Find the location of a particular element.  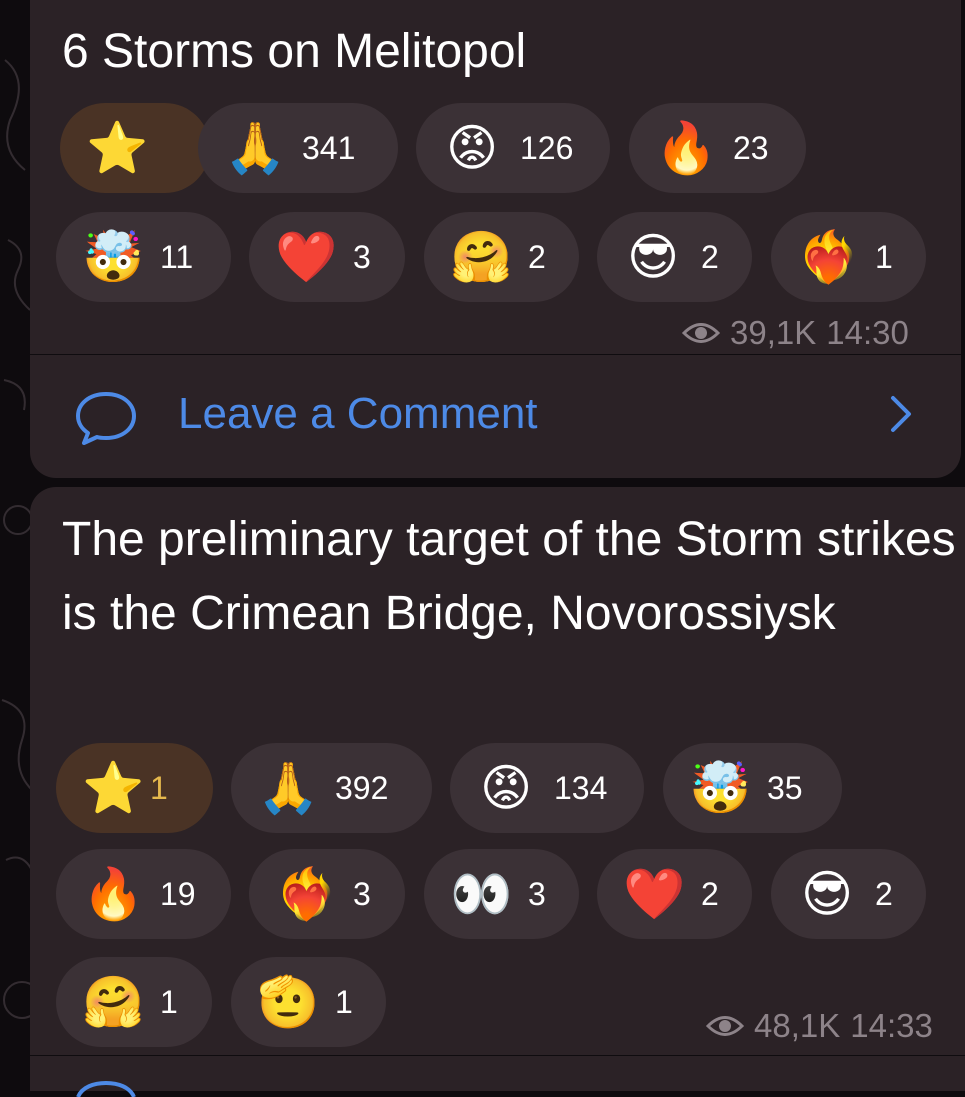

views-count: 48,1K is located at coordinates (797, 1025).